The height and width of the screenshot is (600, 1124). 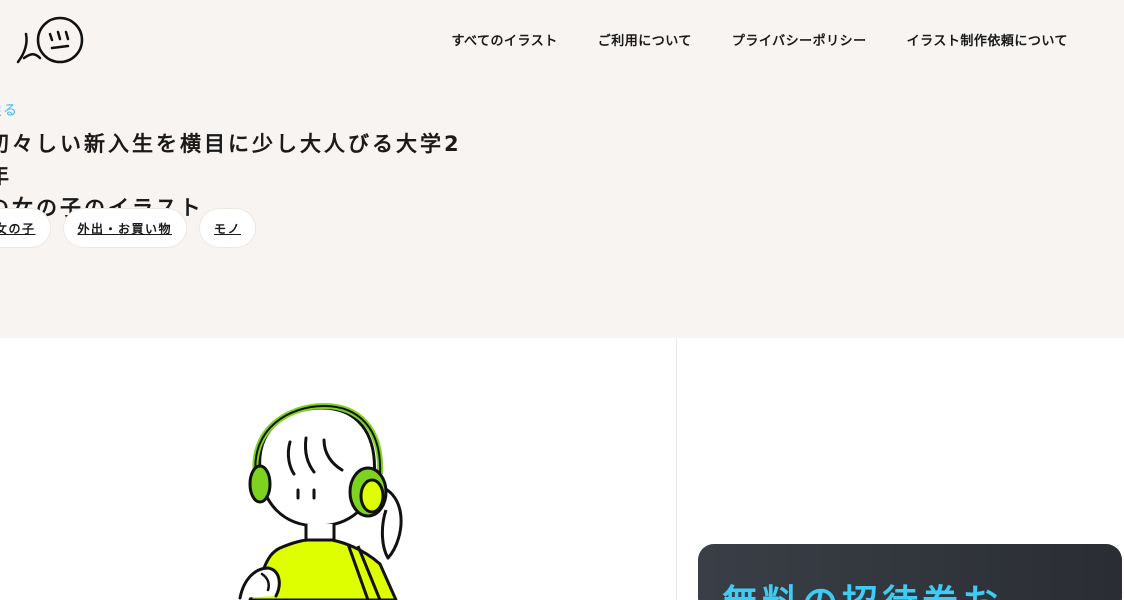 I want to click on site-header: すべてのイラスト ご利用について プライバシーポリシー イラスト制作依頼について, so click(x=562, y=40).